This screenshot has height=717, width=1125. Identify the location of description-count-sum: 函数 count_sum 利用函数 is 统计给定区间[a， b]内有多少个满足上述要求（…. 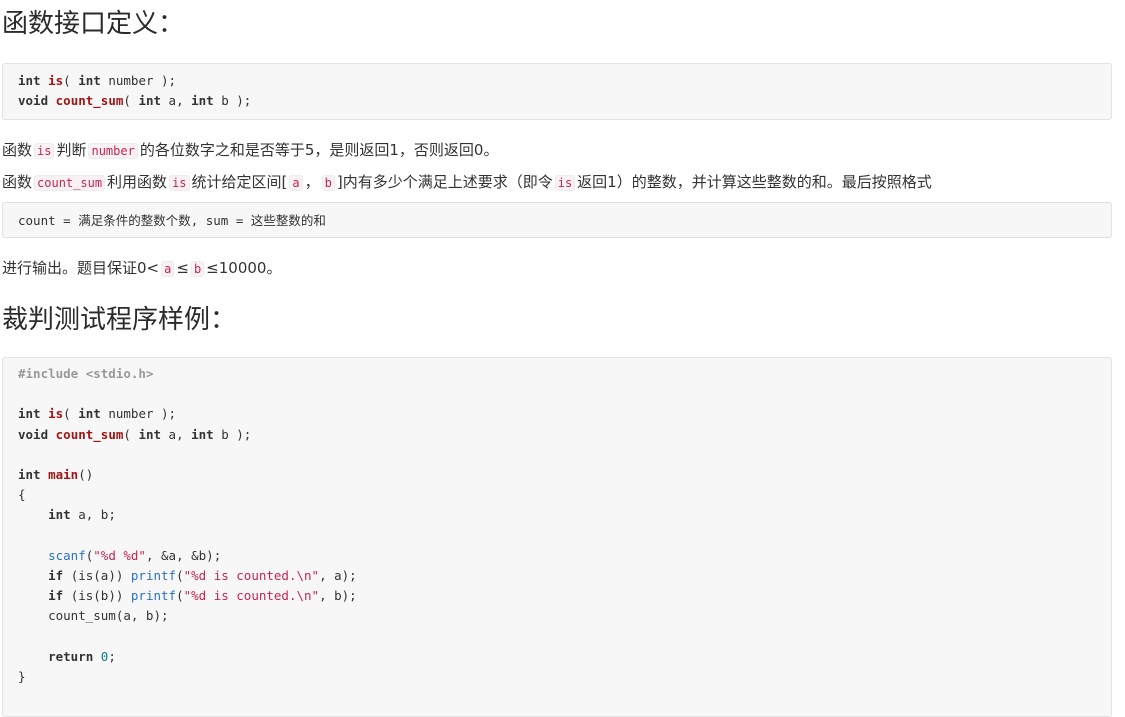
(467, 182).